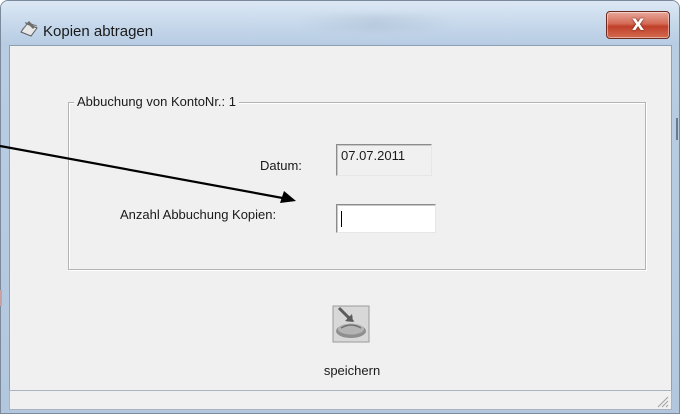  I want to click on window-title: Kopien abtragen, so click(98, 31).